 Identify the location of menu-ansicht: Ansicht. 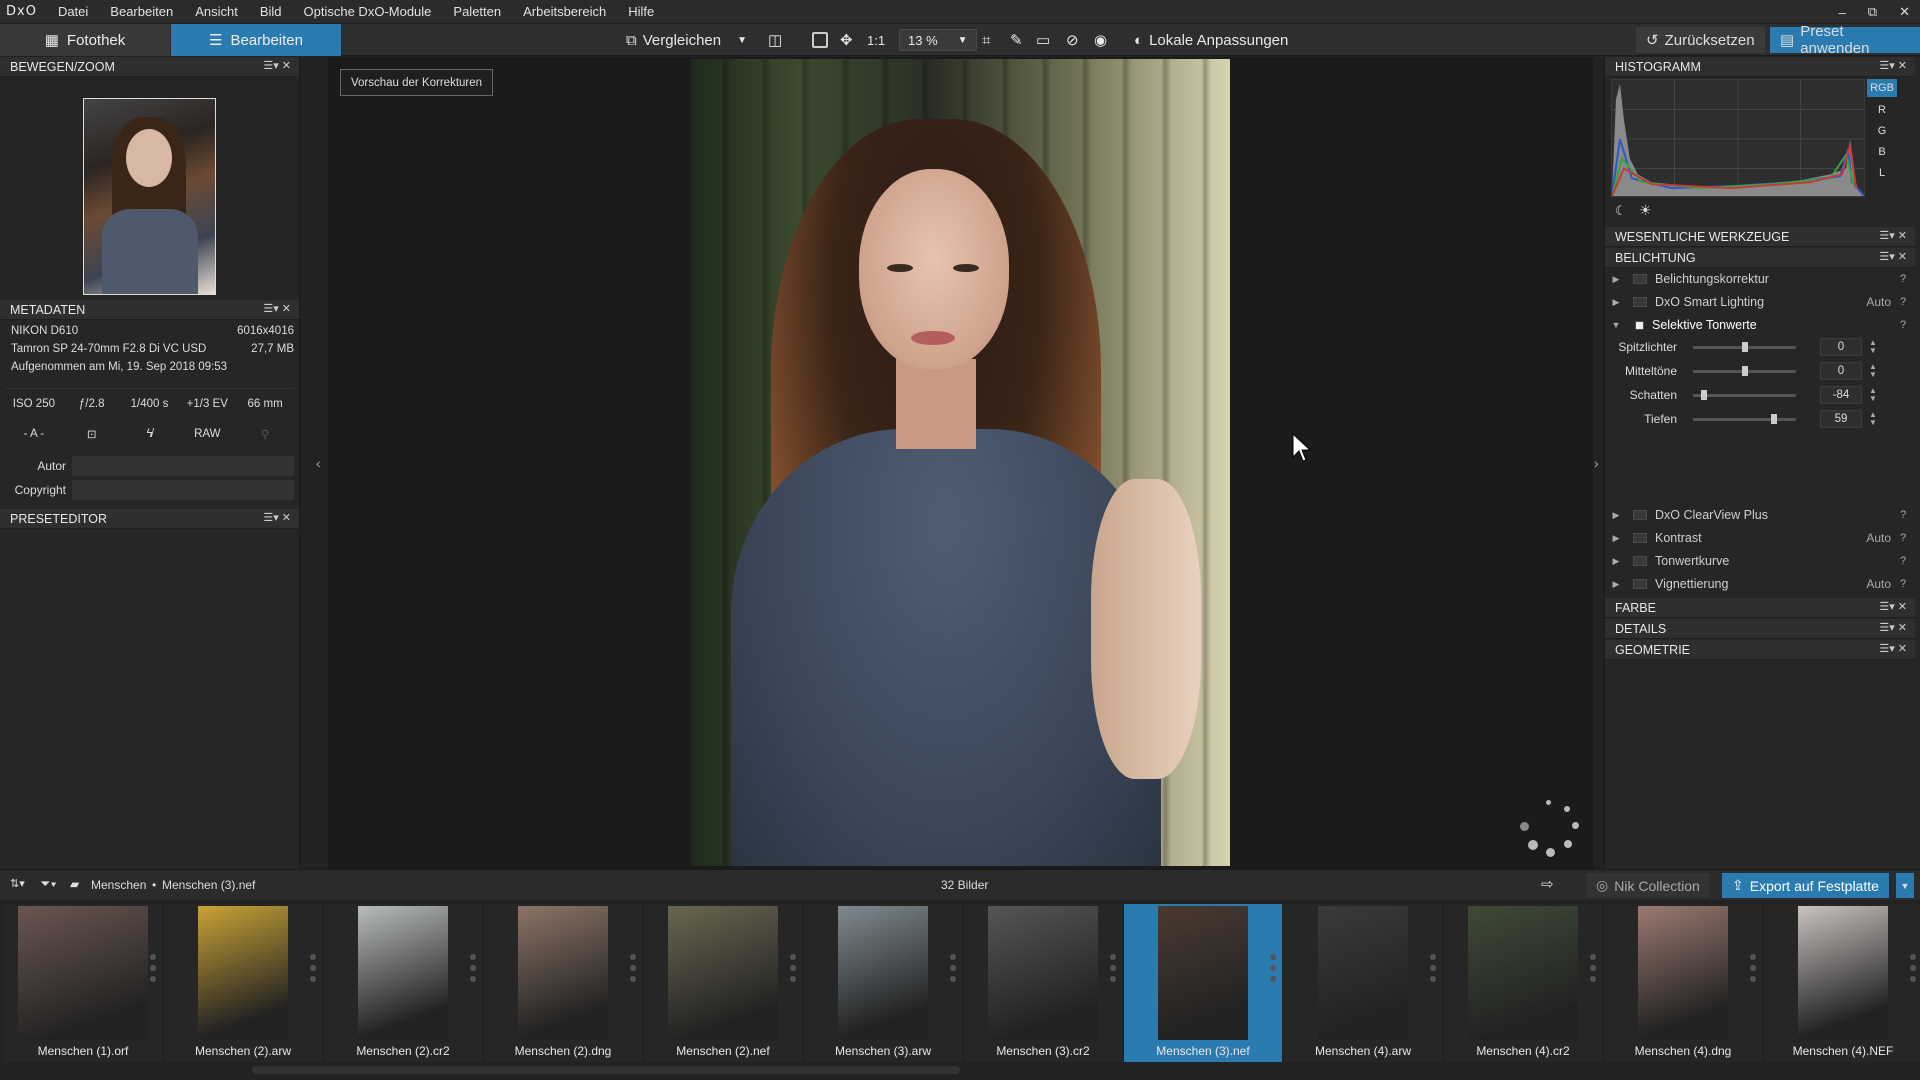
(216, 11).